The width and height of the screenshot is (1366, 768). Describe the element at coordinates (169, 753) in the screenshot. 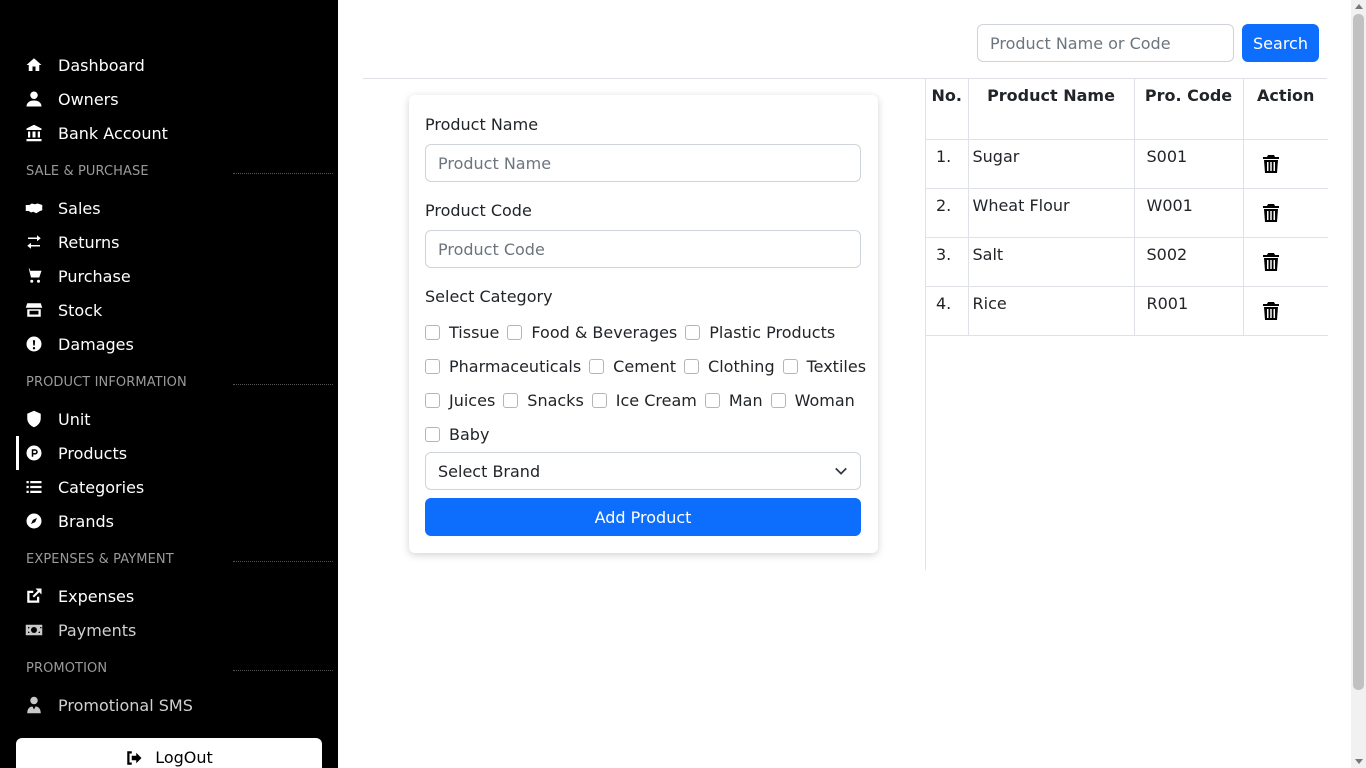

I see `logout-button: LogOut` at that location.